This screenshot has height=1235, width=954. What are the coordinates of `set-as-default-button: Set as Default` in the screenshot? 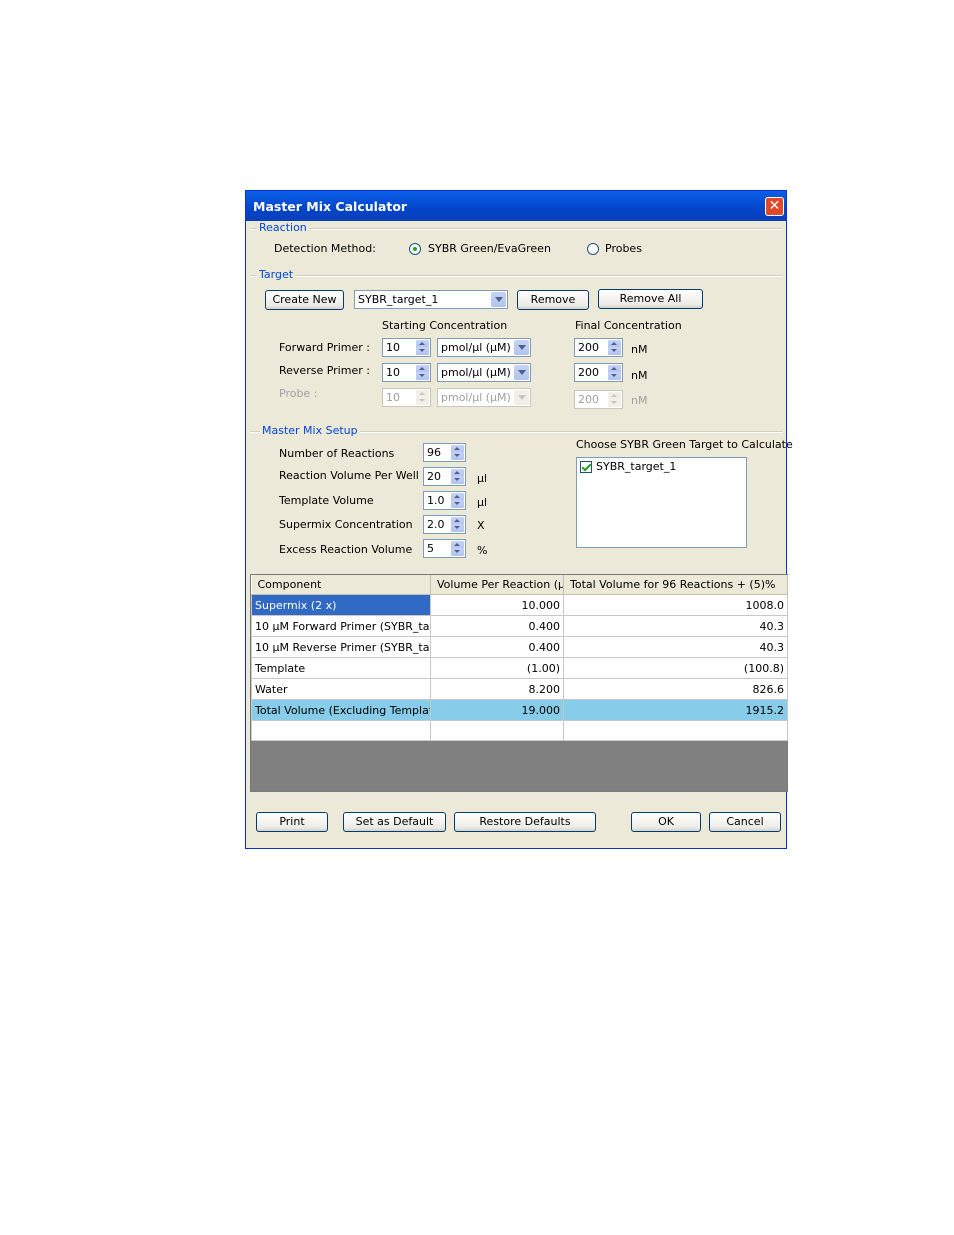 It's located at (394, 822).